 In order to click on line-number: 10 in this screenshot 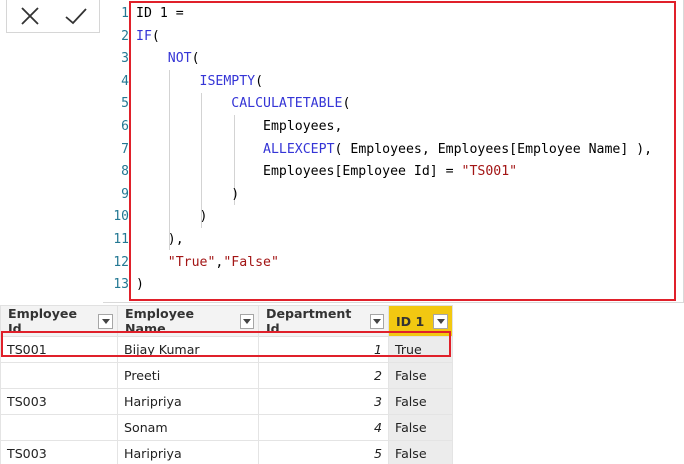, I will do `click(121, 217)`.